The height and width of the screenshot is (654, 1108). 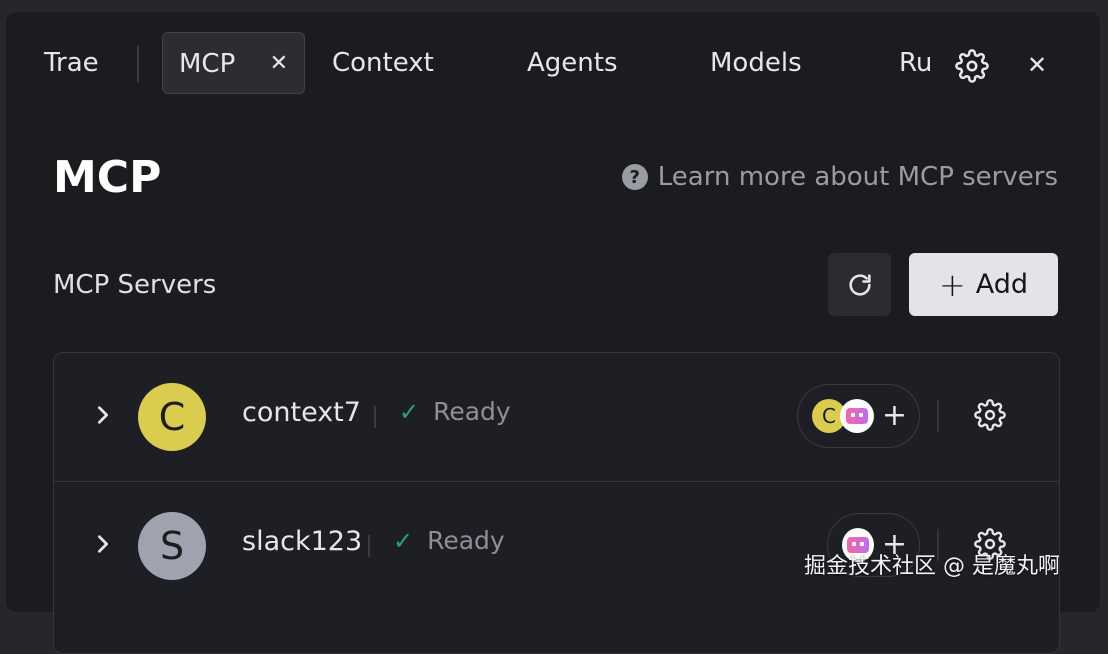 I want to click on refresh-button, so click(x=859, y=284).